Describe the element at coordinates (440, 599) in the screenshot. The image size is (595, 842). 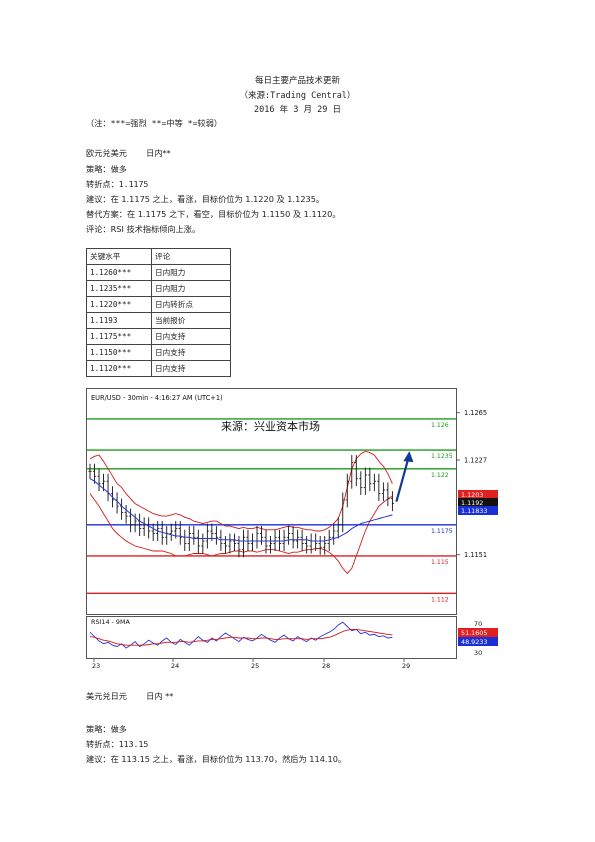
I see `level-label: 1.112` at that location.